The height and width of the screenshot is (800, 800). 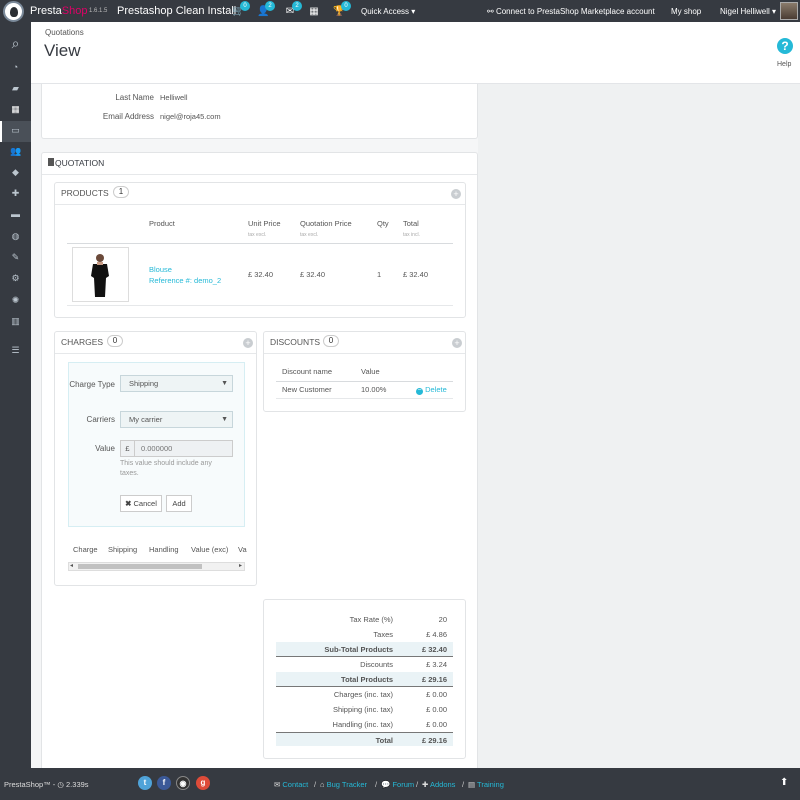 I want to click on horizontal-scrollbar: ◂ ▸, so click(x=156, y=566).